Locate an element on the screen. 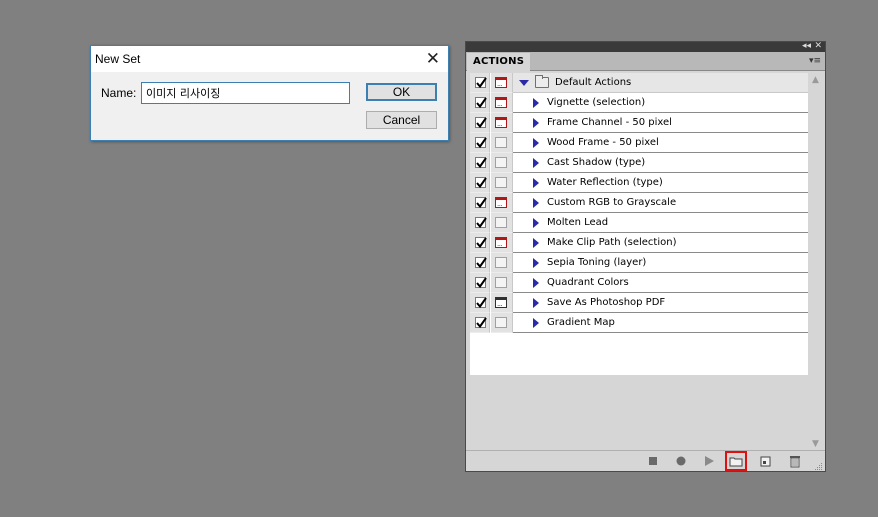  action-row: Sepia Toning (layer) is located at coordinates (639, 263).